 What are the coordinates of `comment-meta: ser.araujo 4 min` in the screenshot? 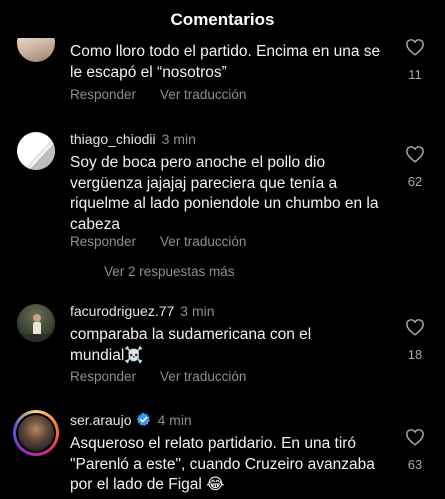 It's located at (131, 420).